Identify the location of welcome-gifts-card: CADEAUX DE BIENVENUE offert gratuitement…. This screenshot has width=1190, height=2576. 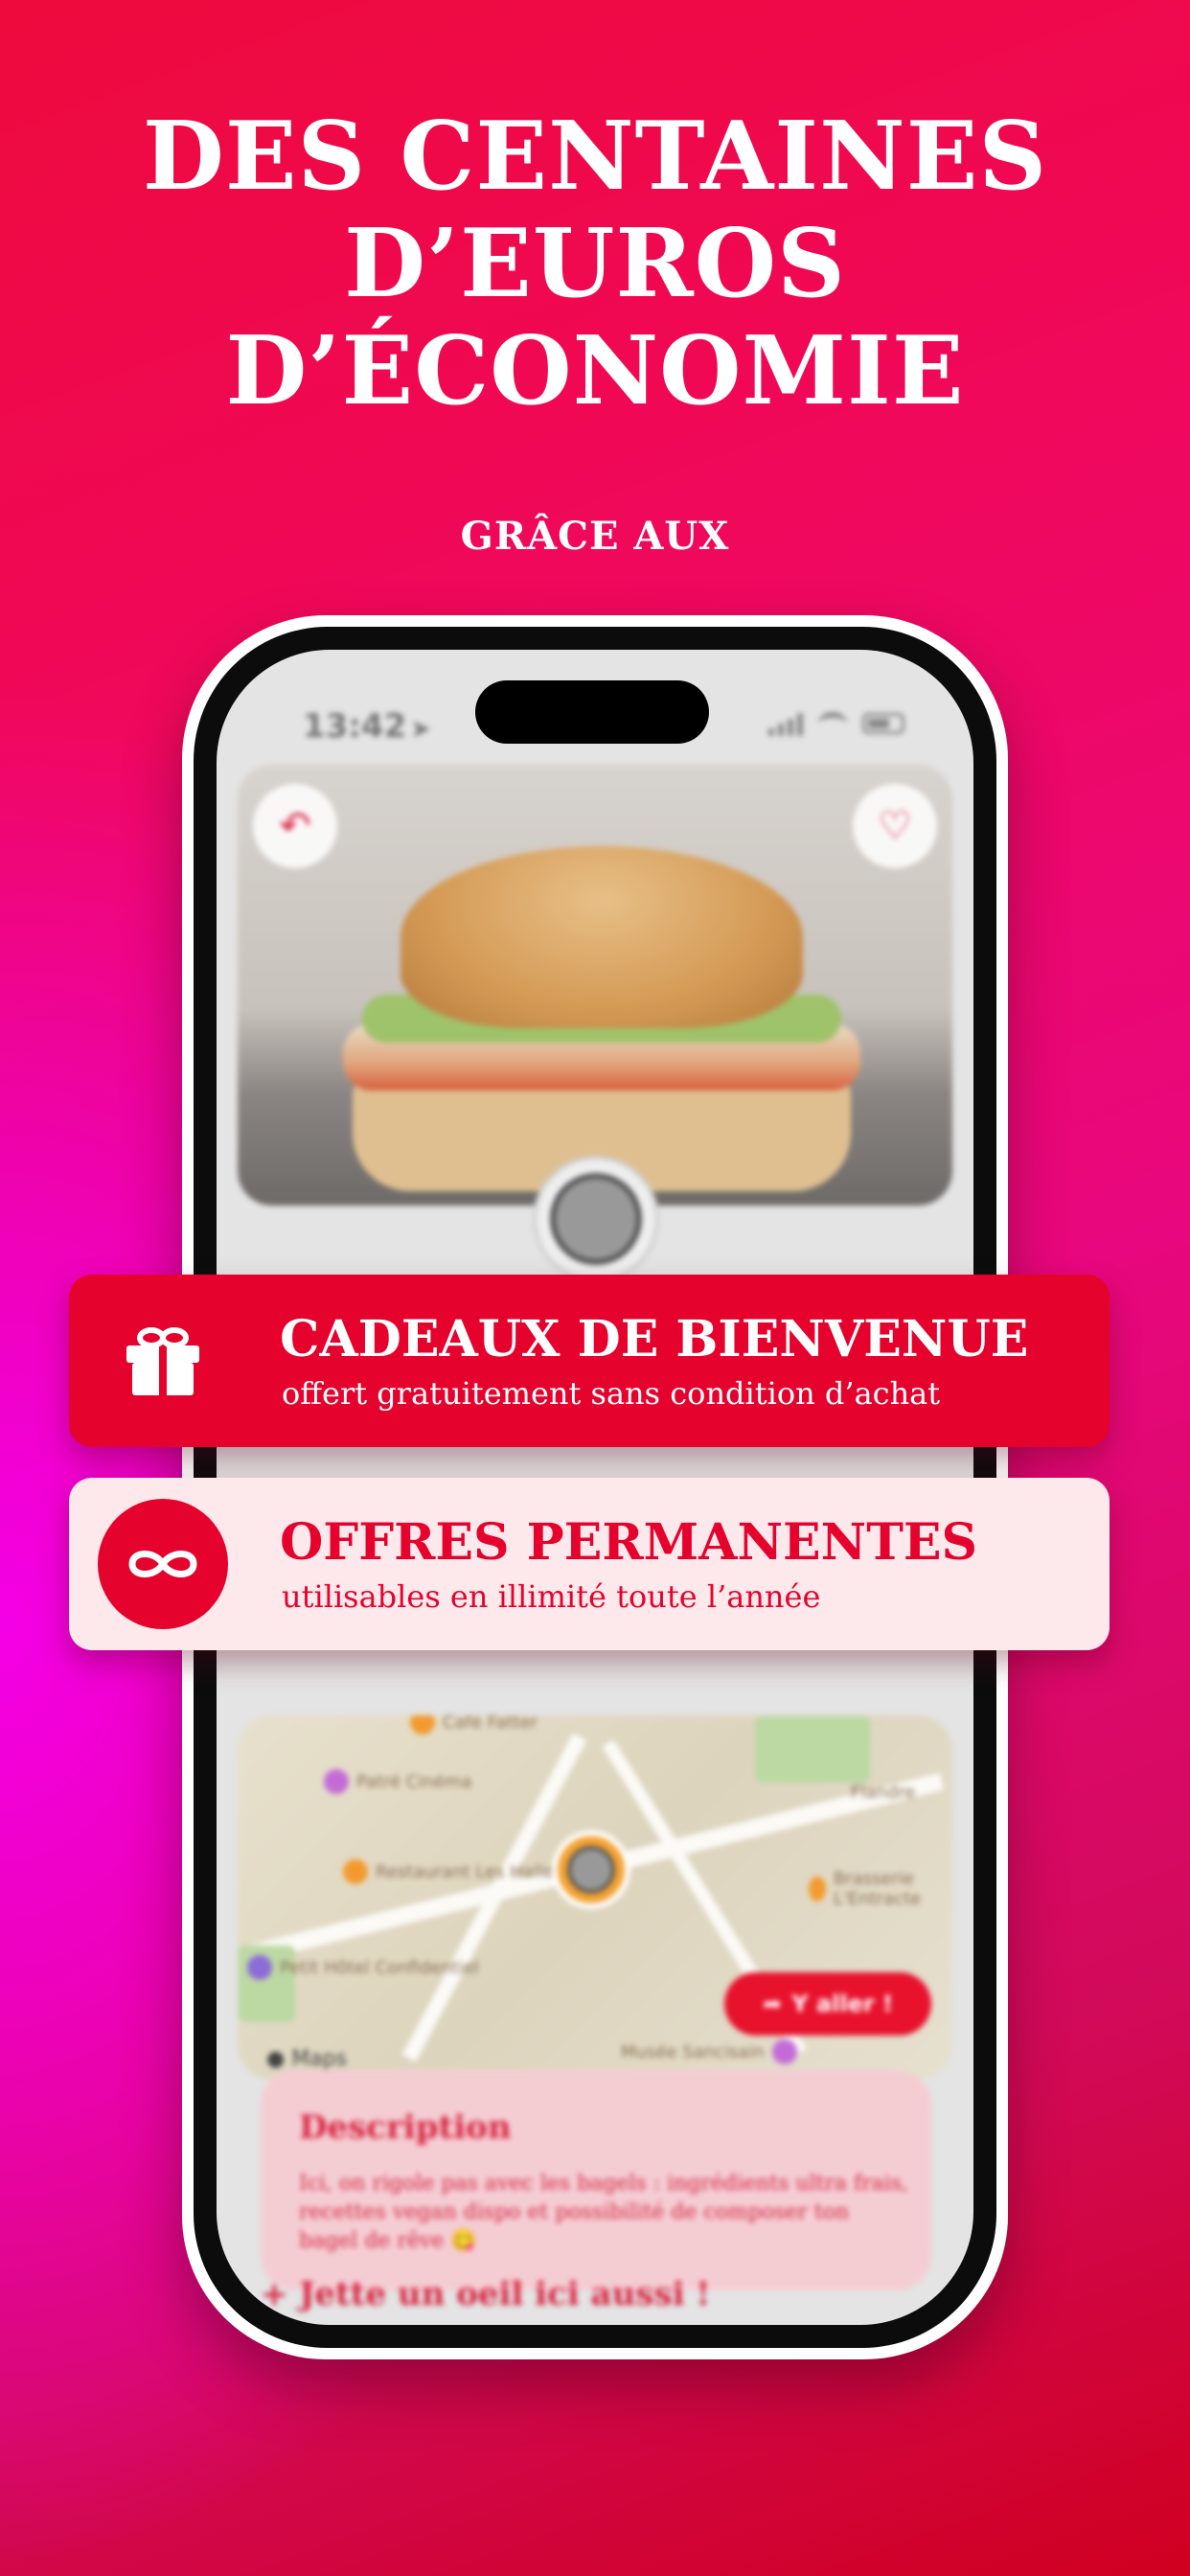
(590, 1361).